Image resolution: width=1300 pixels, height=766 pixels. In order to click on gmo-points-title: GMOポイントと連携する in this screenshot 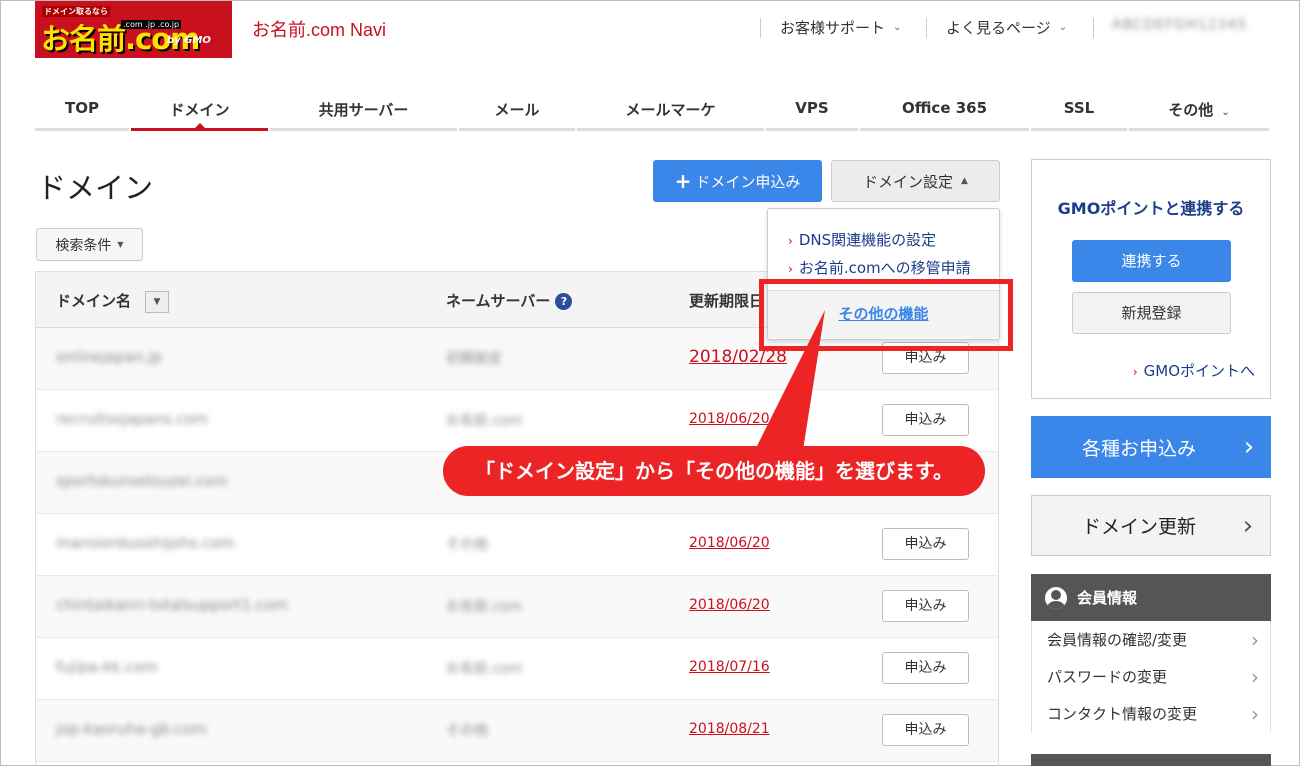, I will do `click(1151, 208)`.